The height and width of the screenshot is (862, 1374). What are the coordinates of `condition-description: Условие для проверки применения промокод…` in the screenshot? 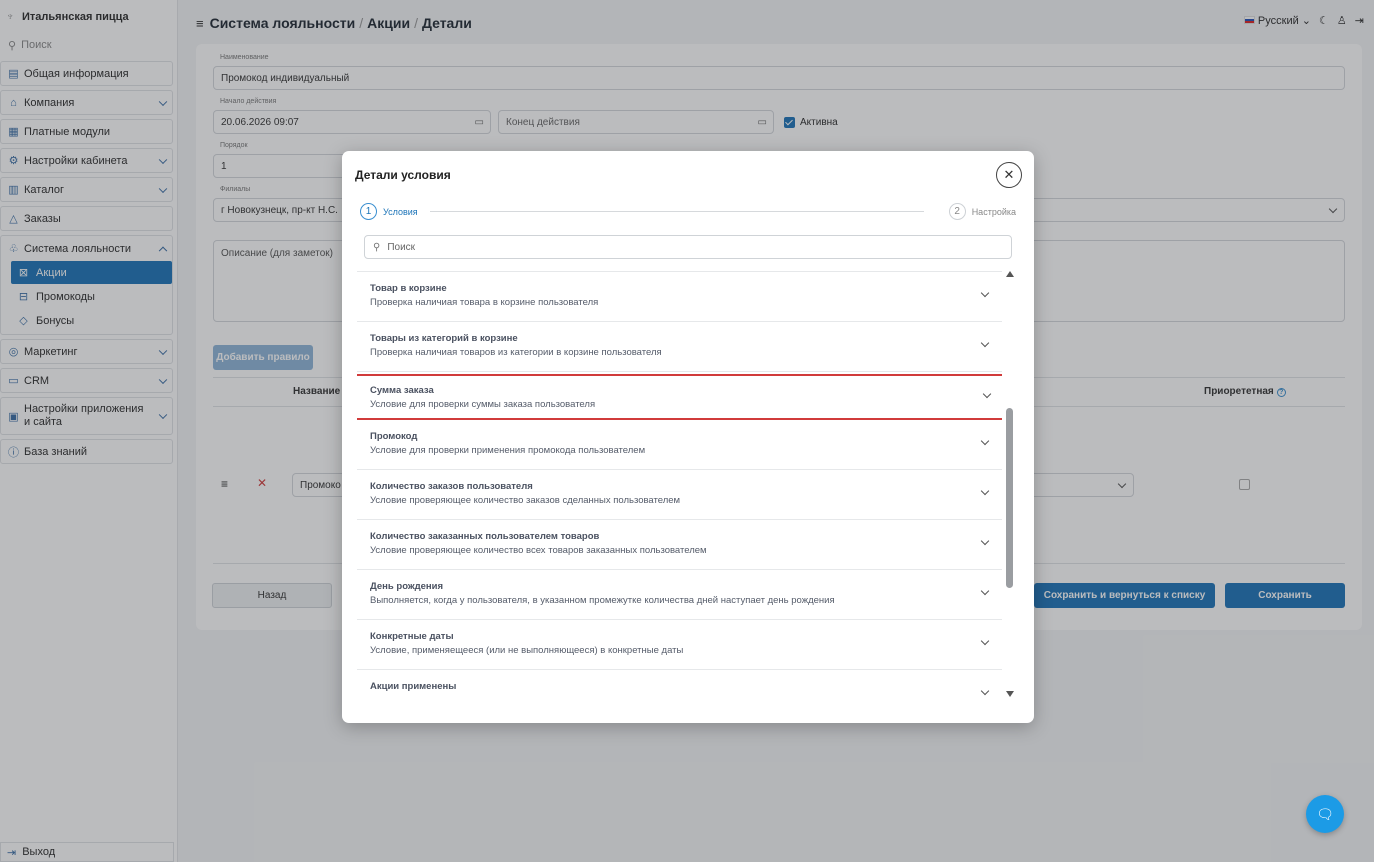 It's located at (508, 450).